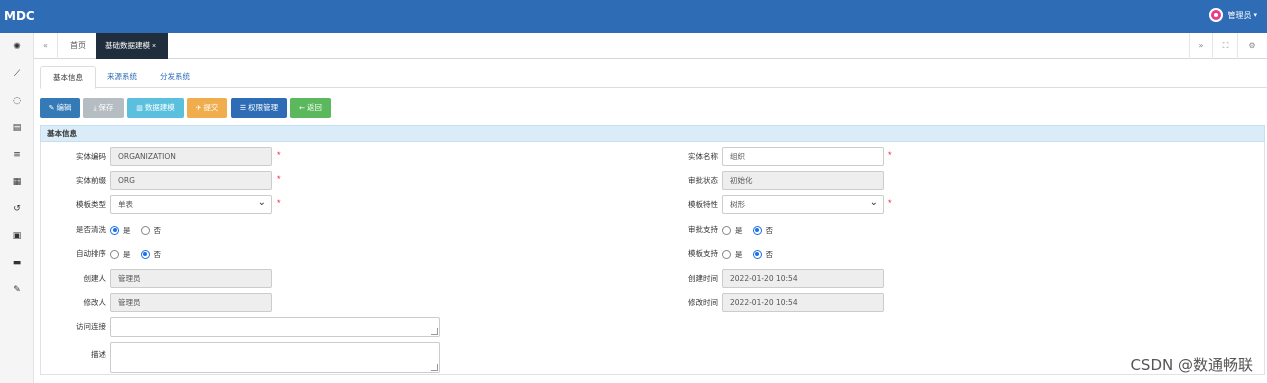  What do you see at coordinates (726, 230) in the screenshot?
I see `approval-support-yes-radio` at bounding box center [726, 230].